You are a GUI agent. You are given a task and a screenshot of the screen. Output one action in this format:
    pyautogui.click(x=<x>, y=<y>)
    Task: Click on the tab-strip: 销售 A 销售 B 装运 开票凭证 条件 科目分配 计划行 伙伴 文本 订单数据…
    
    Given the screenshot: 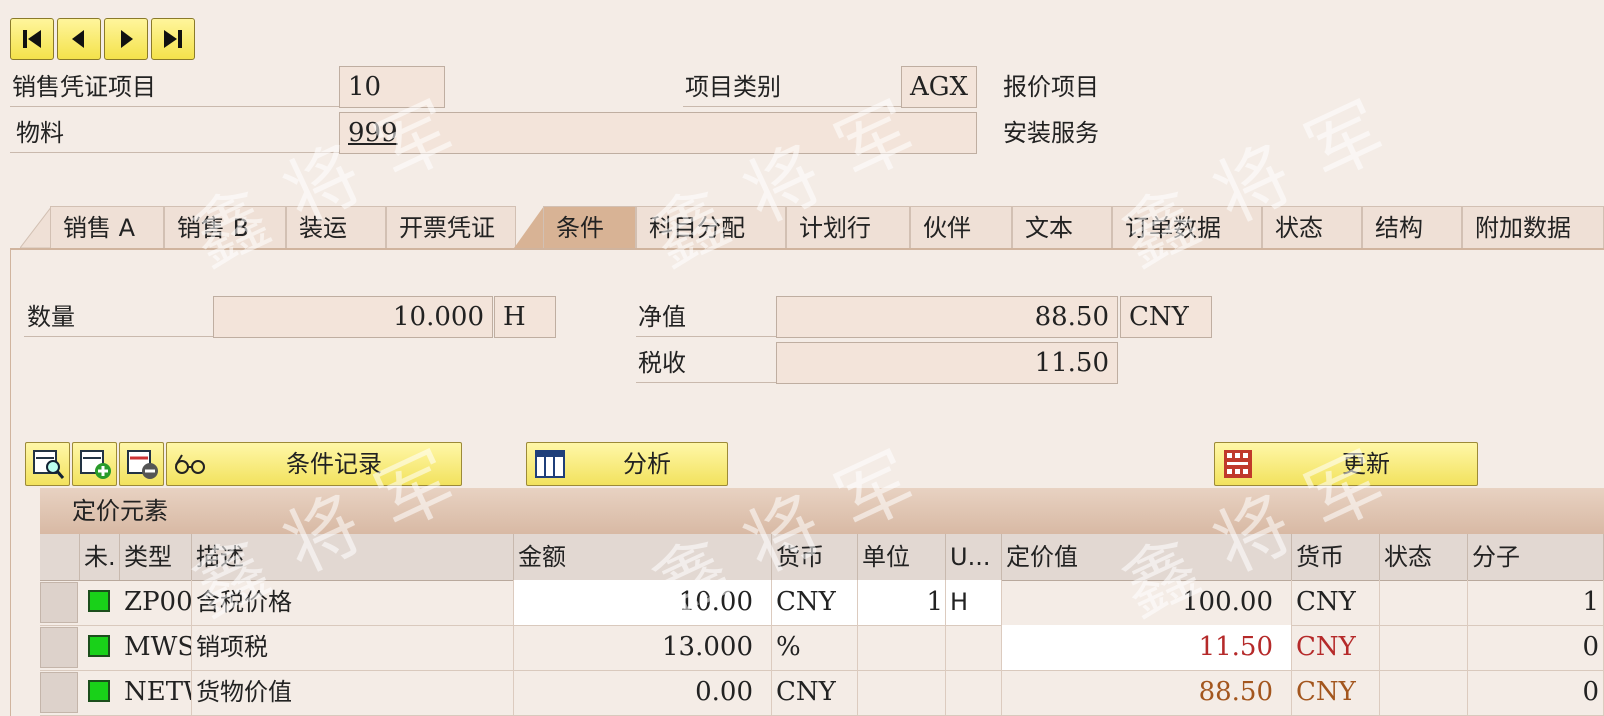 What is the action you would take?
    pyautogui.click(x=802, y=229)
    